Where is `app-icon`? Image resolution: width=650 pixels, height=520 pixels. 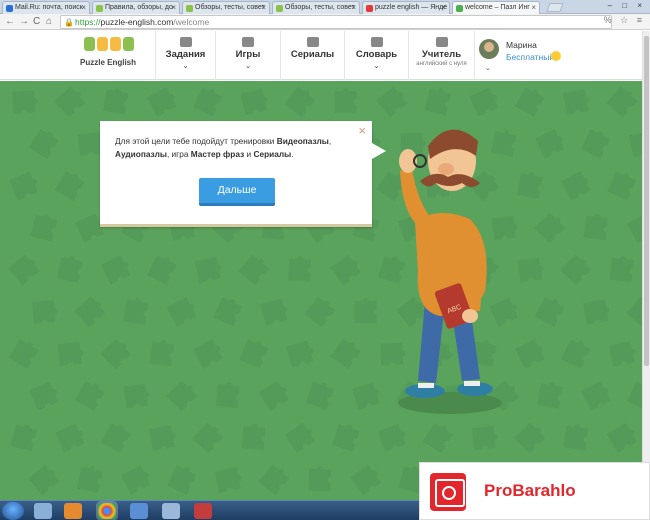 app-icon is located at coordinates (203, 511).